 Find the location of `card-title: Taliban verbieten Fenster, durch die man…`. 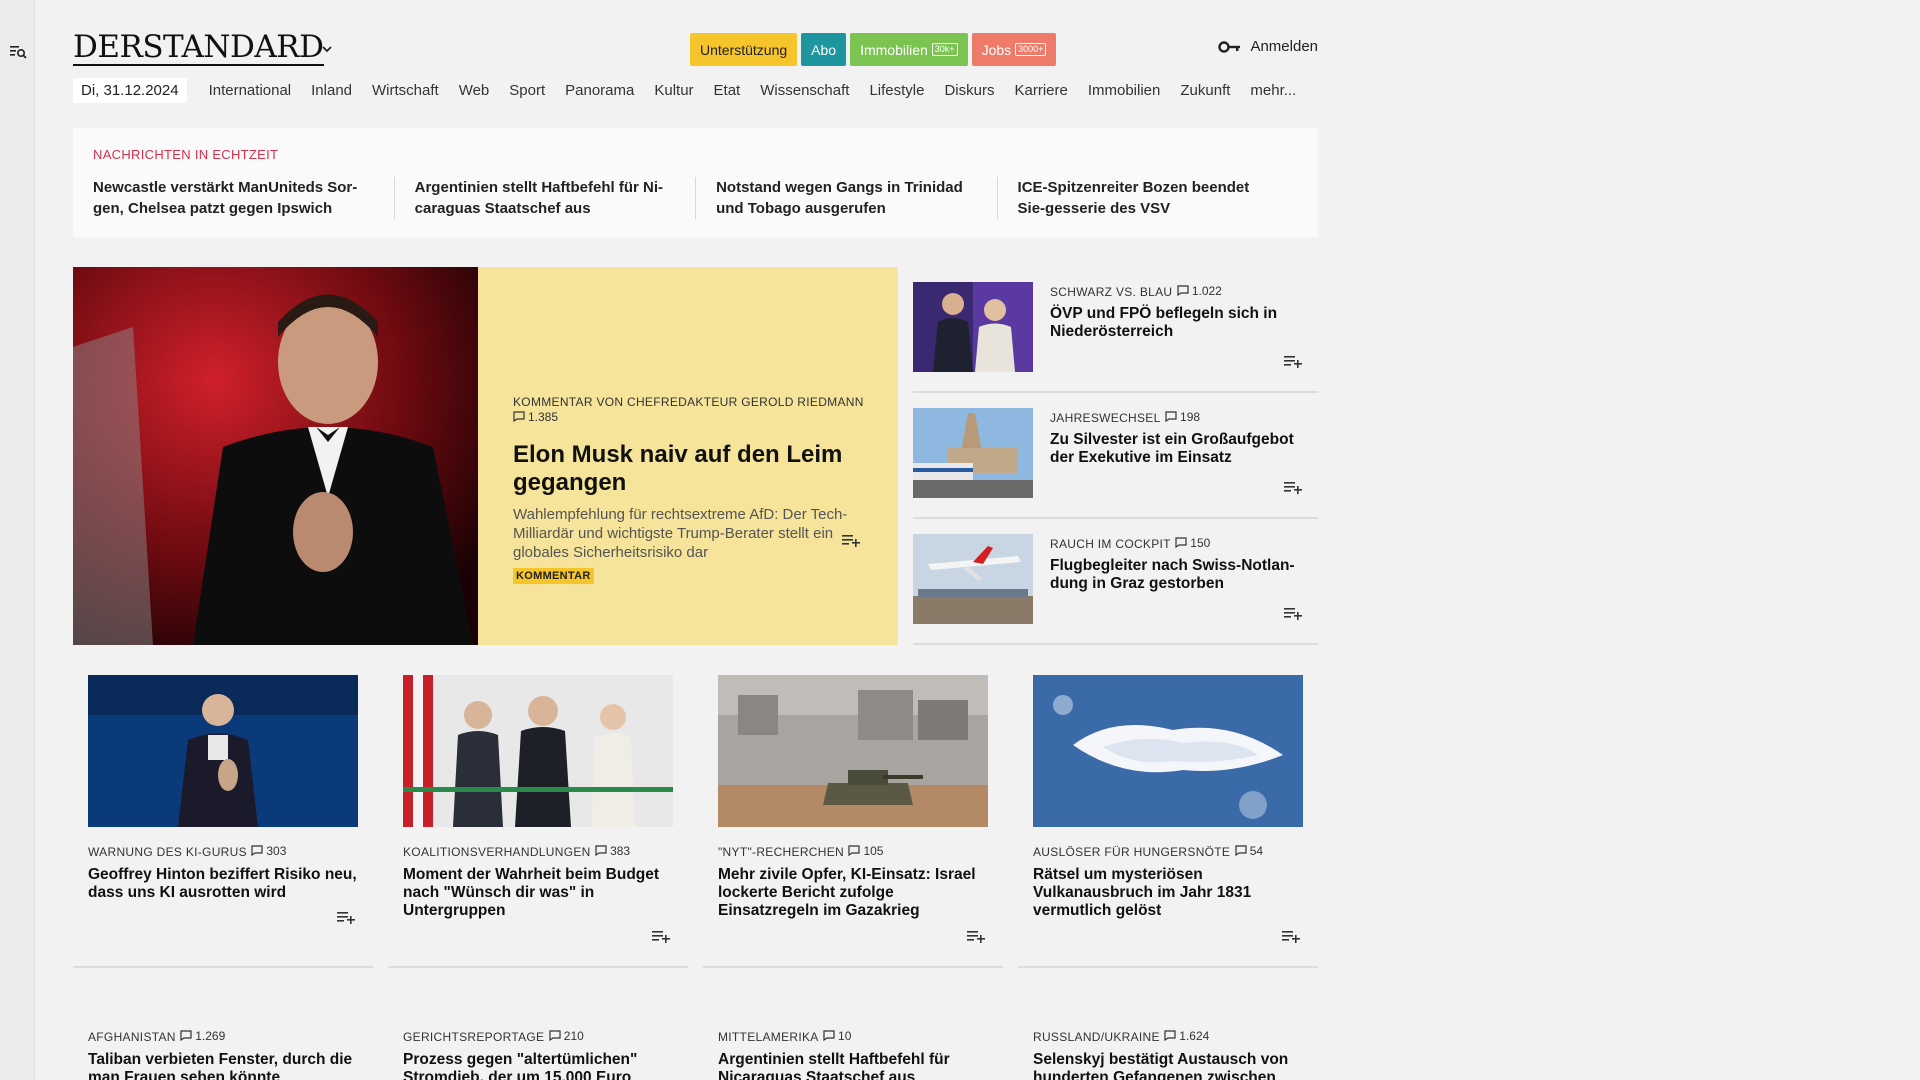

card-title: Taliban verbieten Fenster, durch die man… is located at coordinates (223, 1065).